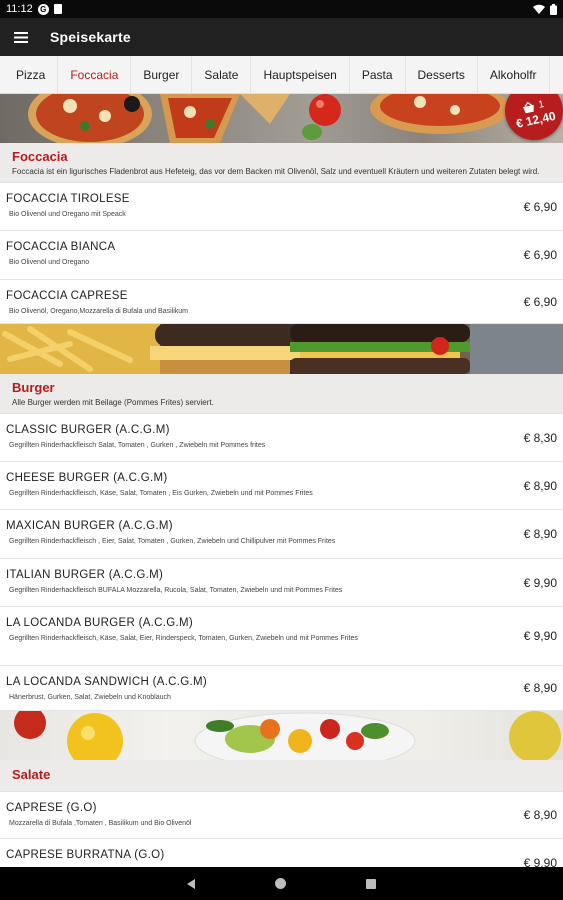 Image resolution: width=563 pixels, height=900 pixels. What do you see at coordinates (33, 387) in the screenshot?
I see `category-title: Burger` at bounding box center [33, 387].